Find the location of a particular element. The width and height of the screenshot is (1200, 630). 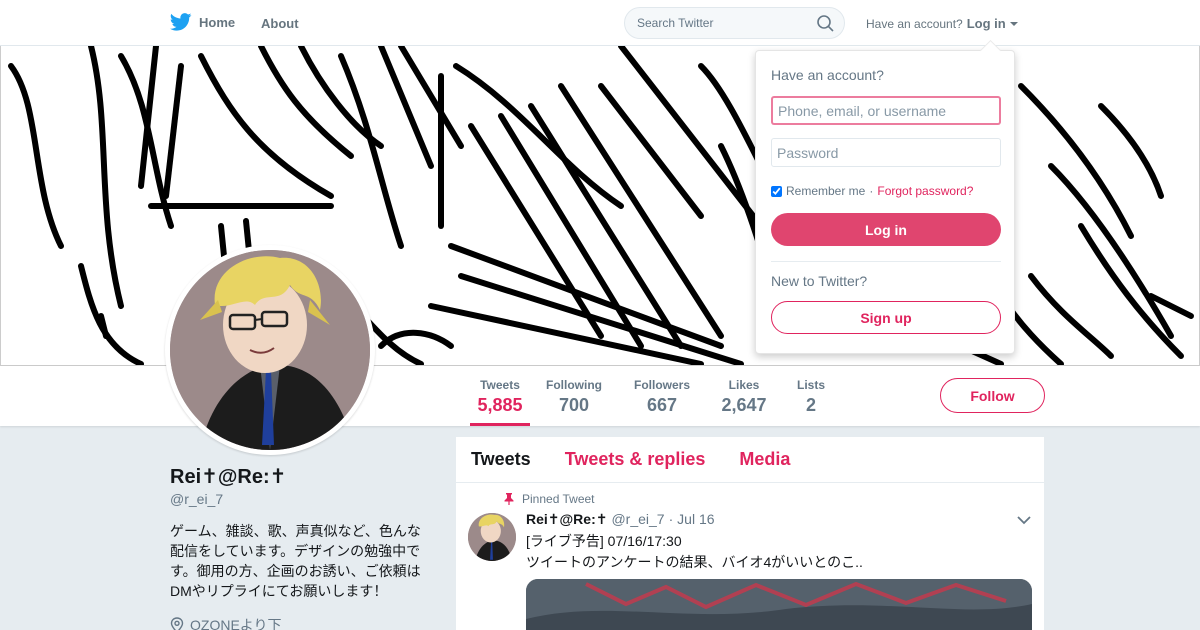

stat-lists-value: 2 is located at coordinates (810, 405).